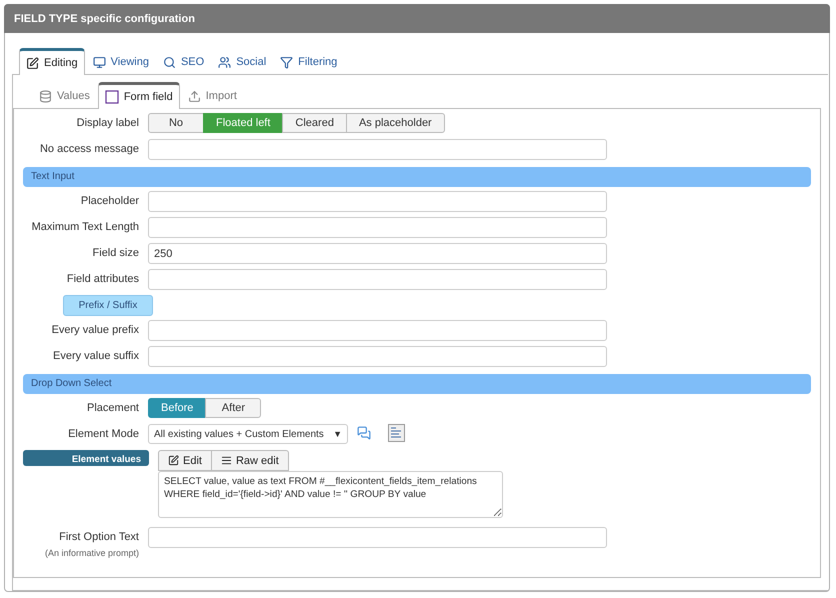 The image size is (836, 598). Describe the element at coordinates (249, 460) in the screenshot. I see `raw-edit-button: Raw edit` at that location.